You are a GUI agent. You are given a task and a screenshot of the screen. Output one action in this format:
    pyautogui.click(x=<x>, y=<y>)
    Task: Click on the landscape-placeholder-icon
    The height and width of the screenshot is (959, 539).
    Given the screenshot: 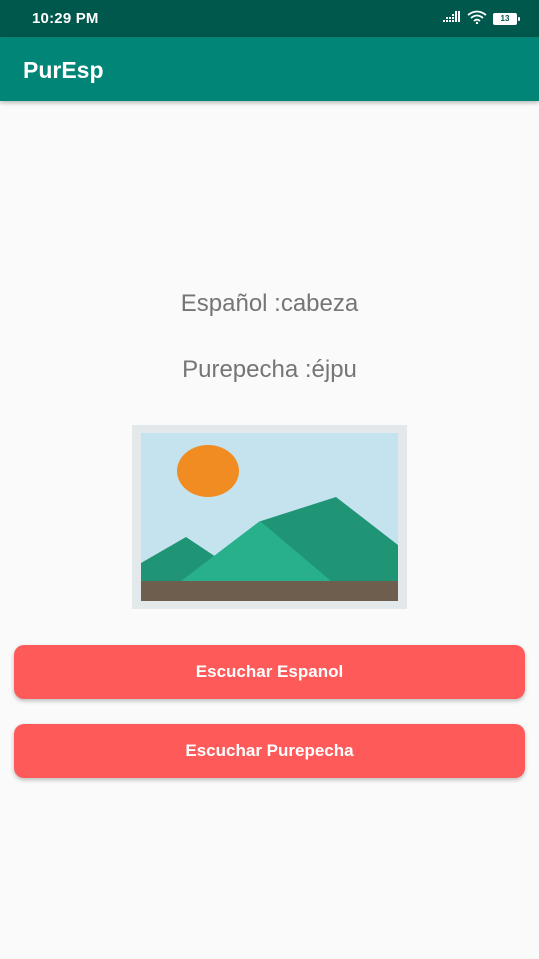 What is the action you would take?
    pyautogui.click(x=269, y=517)
    